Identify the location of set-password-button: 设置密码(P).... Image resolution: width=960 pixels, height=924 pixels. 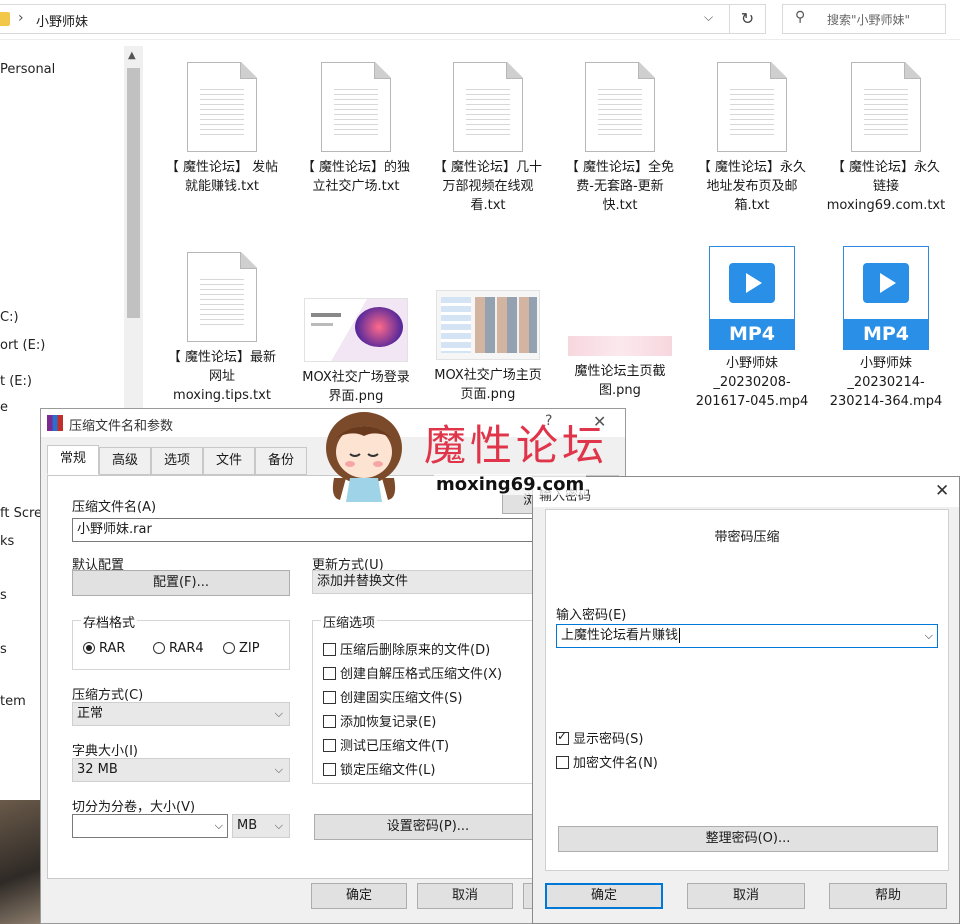
(428, 827).